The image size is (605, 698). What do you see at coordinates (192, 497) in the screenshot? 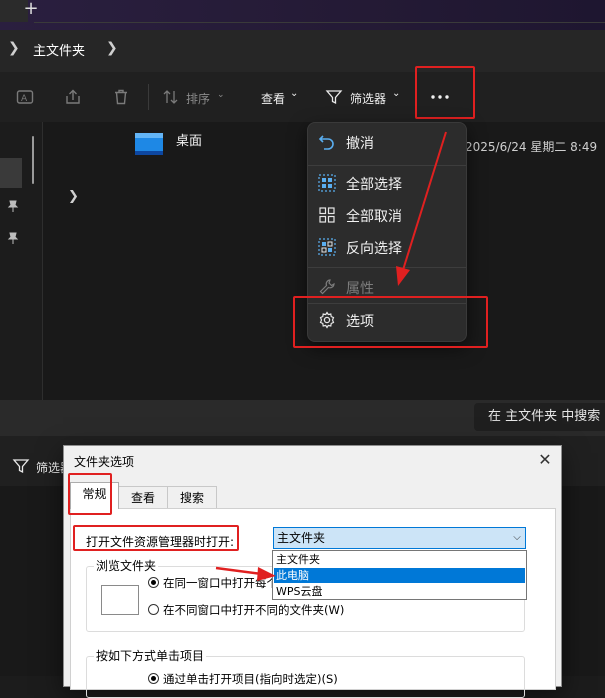
I see `tab-search: 搜索` at bounding box center [192, 497].